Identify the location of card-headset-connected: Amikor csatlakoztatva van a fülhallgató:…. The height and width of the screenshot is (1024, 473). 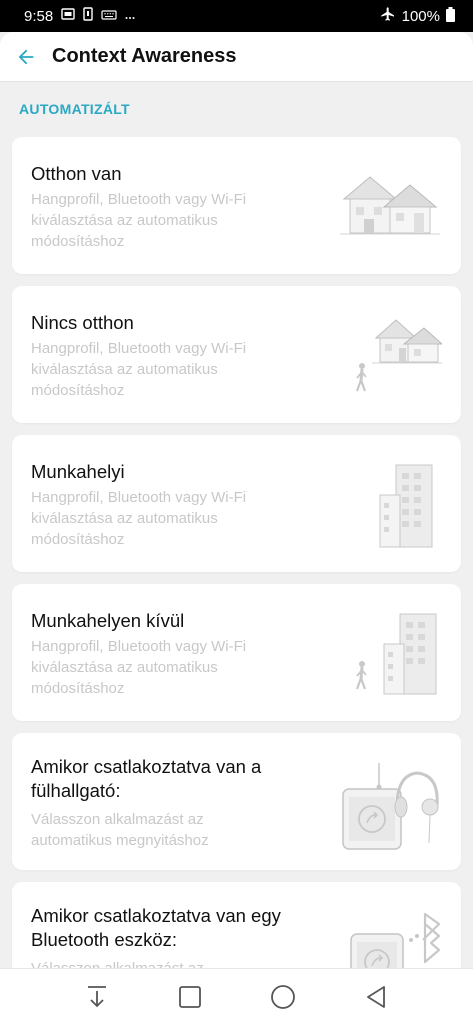
(236, 801).